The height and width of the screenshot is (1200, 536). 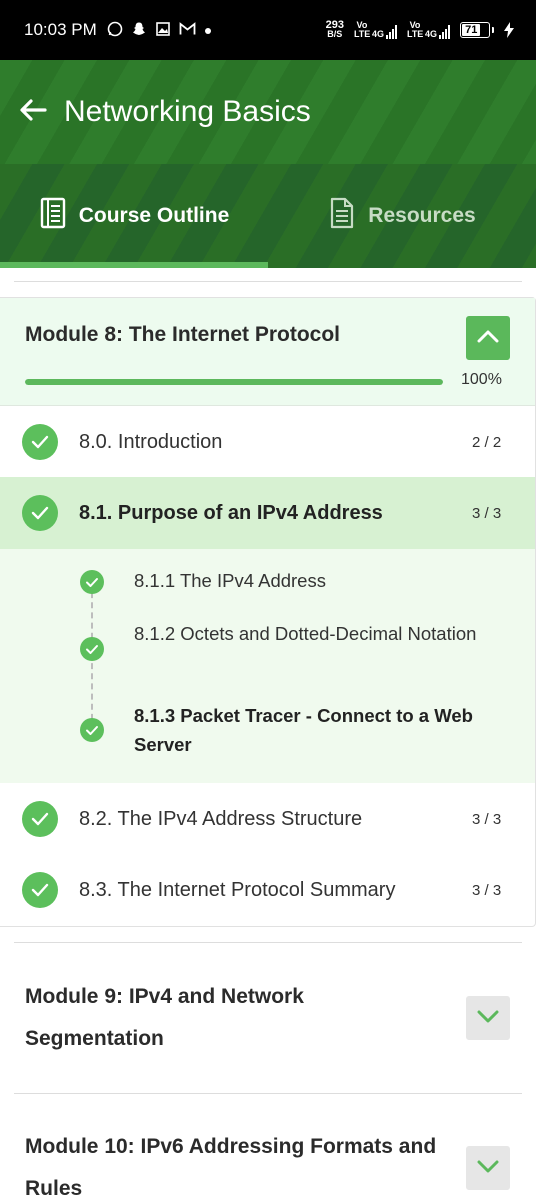 I want to click on whatsapp-icon, so click(x=115, y=30).